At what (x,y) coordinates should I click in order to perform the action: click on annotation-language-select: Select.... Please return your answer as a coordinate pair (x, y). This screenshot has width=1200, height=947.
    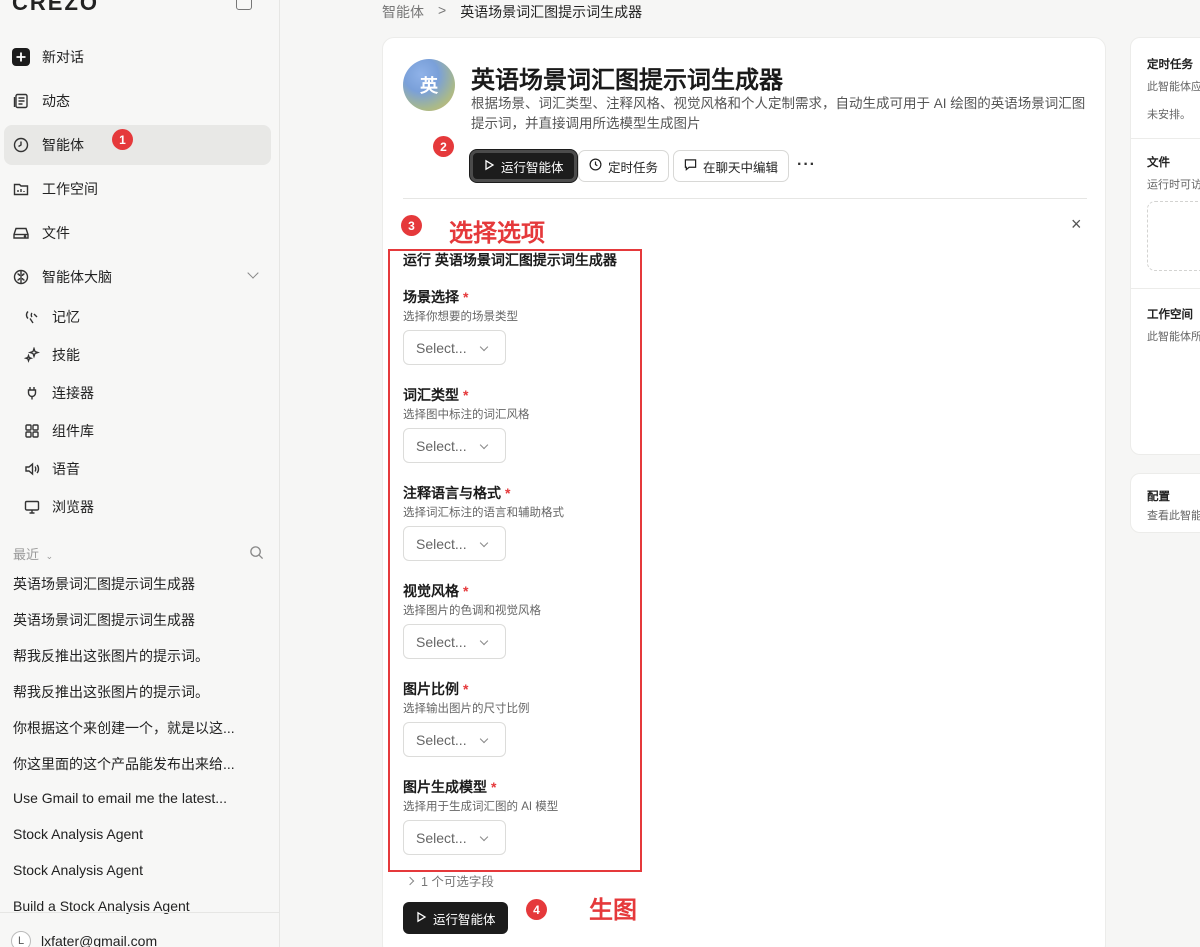
    Looking at the image, I should click on (454, 543).